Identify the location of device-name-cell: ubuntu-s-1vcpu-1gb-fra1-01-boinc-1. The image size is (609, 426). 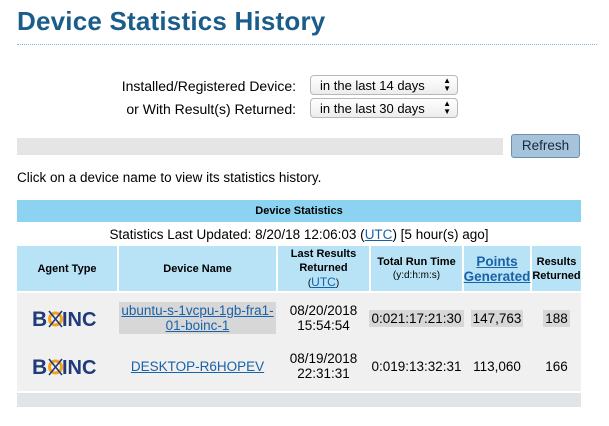
(197, 318).